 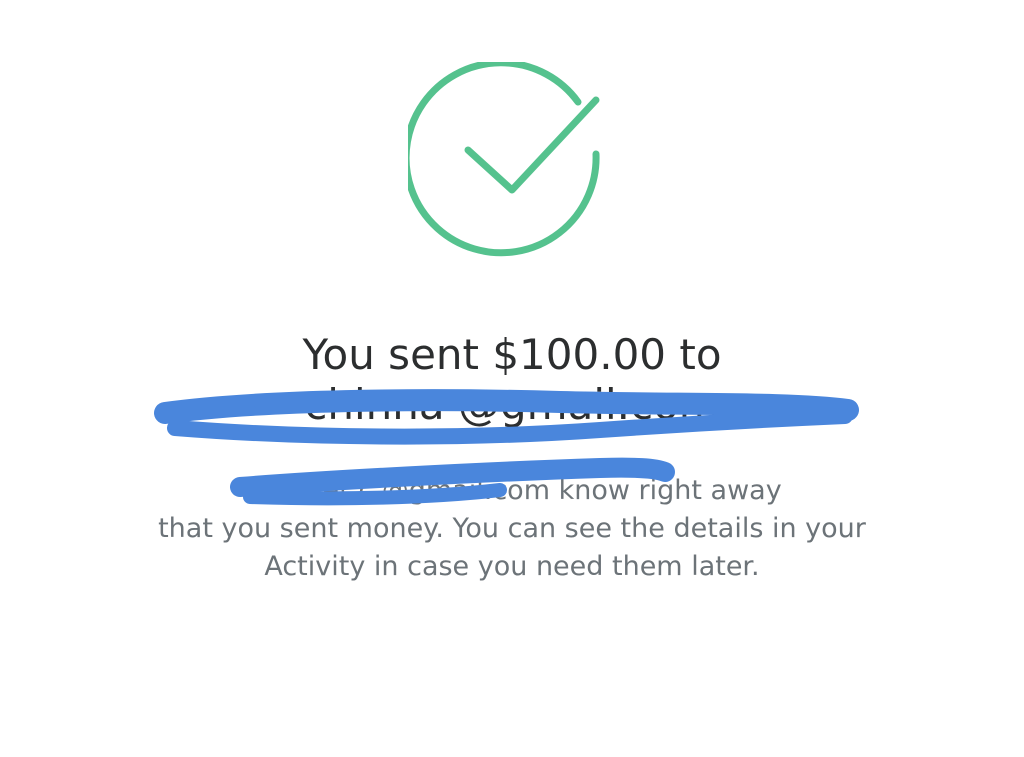 I want to click on details-line-3: Activity in case you need them later., so click(x=512, y=566).